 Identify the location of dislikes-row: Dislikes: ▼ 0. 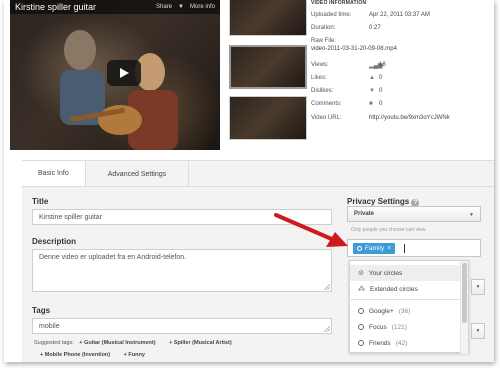
(347, 91).